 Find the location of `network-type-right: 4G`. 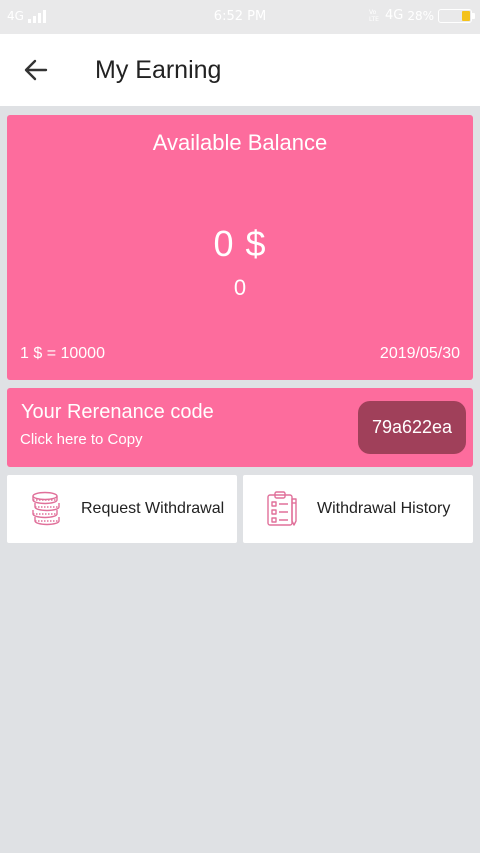

network-type-right: 4G is located at coordinates (394, 15).